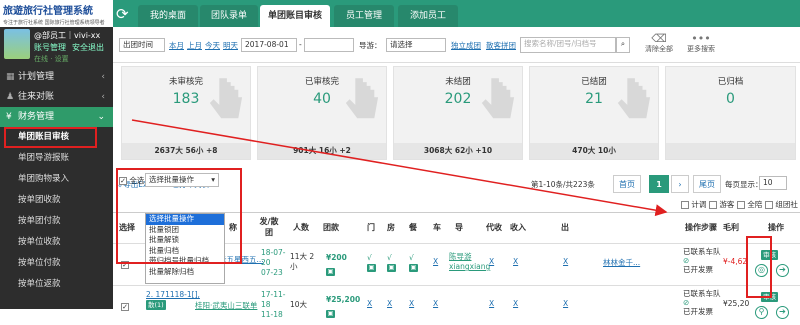 Image resolution: width=800 pixels, height=325 pixels. Describe the element at coordinates (185, 272) in the screenshot. I see `bulk-option-unarchive: 批量解除归档` at that location.